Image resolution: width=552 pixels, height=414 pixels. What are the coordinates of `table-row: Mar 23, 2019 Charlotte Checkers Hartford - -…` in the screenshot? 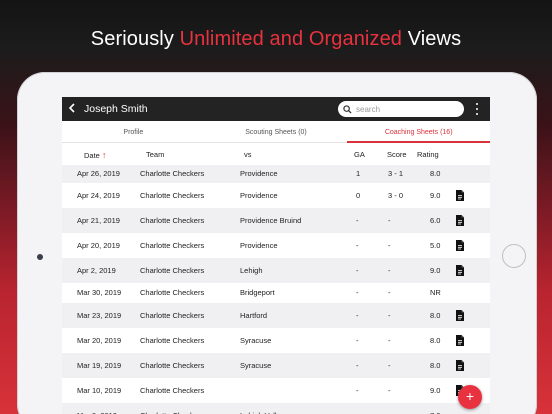 It's located at (276, 315).